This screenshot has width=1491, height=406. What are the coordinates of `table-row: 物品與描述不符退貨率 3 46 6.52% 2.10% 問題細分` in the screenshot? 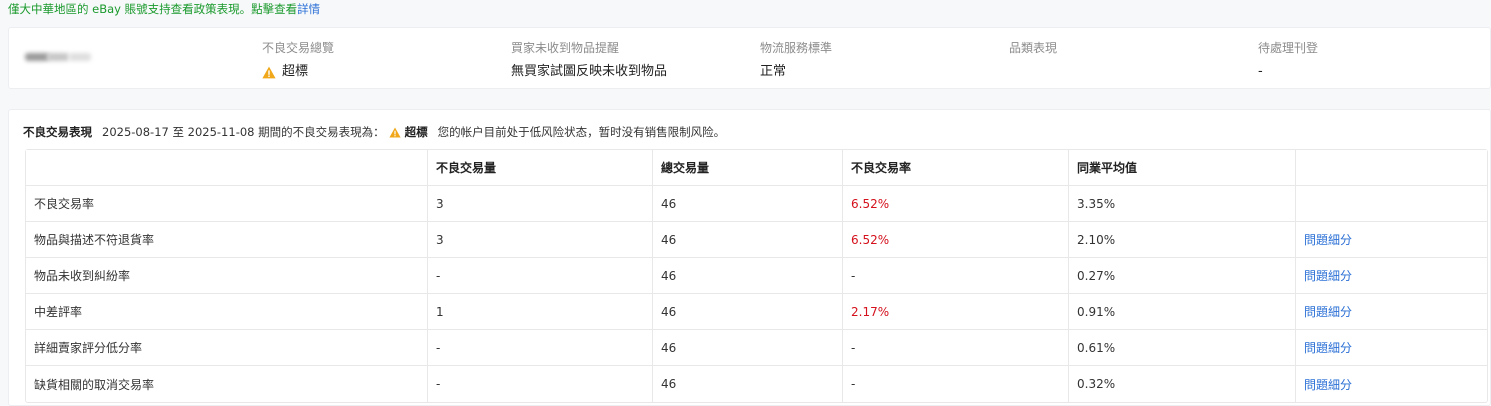 It's located at (756, 240).